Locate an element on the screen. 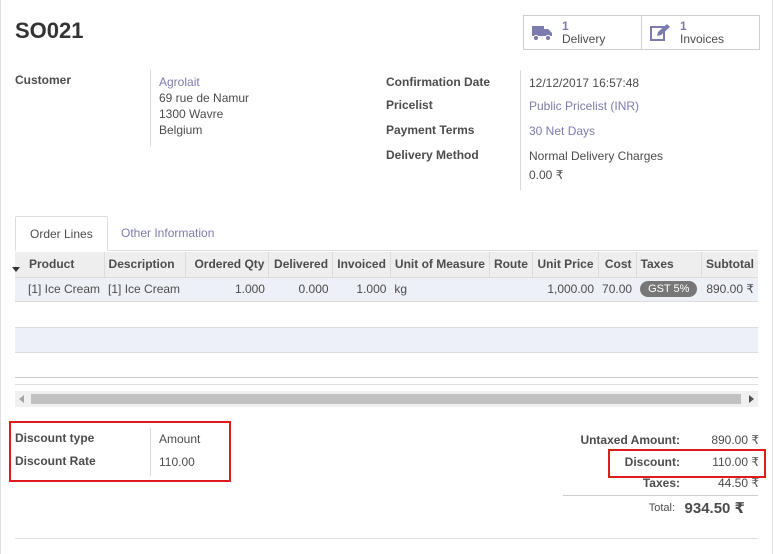  scrollbar-thumb is located at coordinates (386, 399).